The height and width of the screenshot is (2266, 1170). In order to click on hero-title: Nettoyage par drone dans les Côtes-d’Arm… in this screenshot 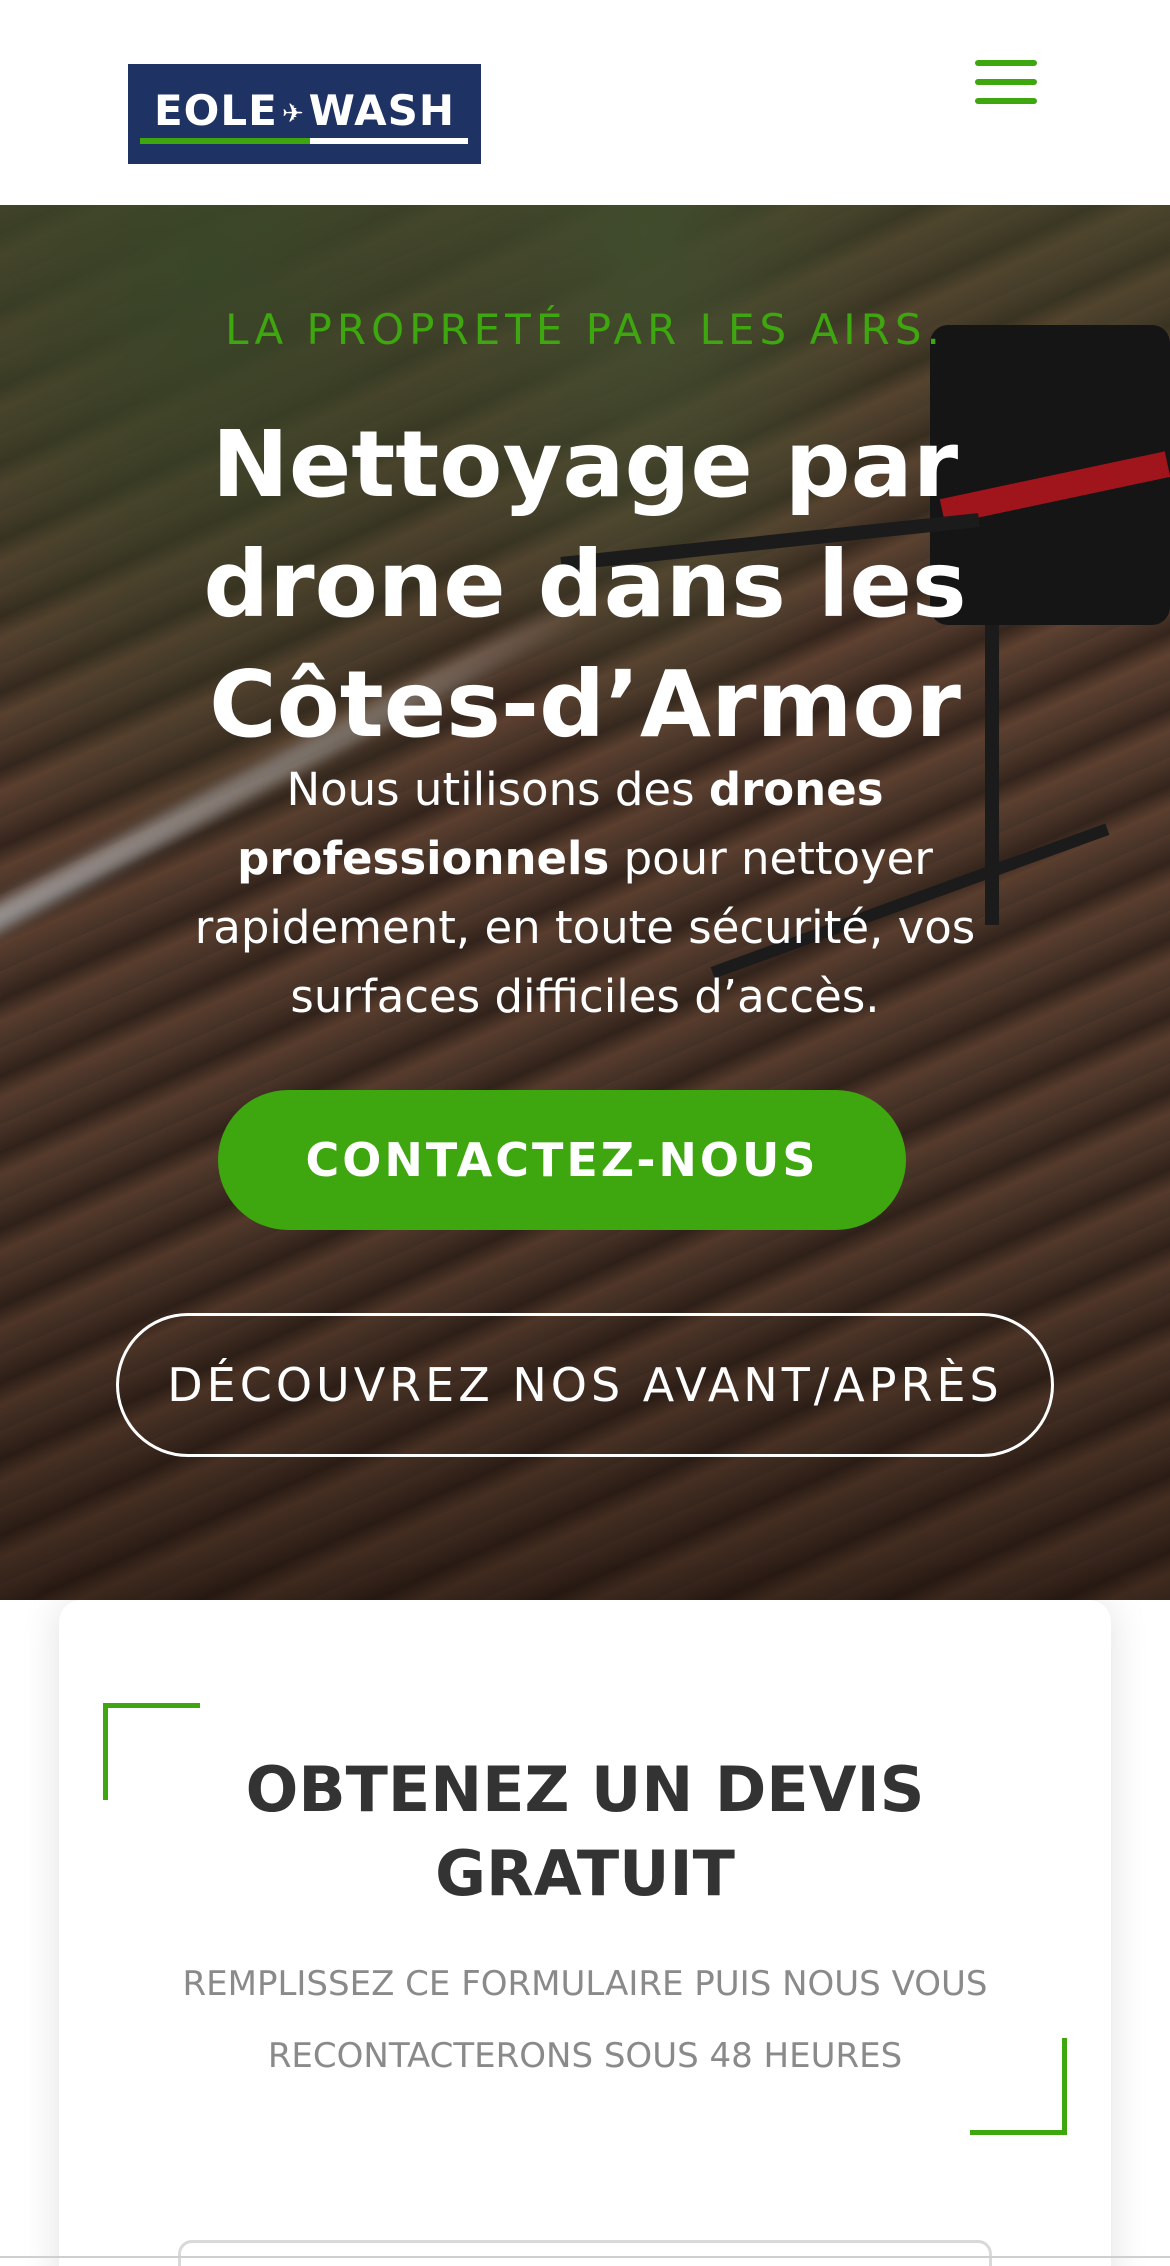, I will do `click(585, 584)`.